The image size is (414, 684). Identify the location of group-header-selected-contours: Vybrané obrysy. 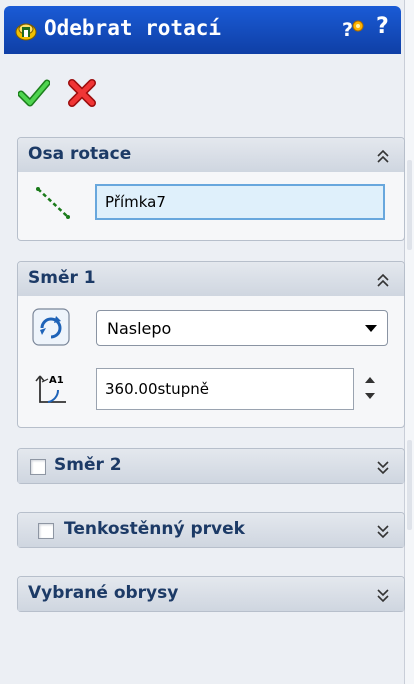
(211, 594).